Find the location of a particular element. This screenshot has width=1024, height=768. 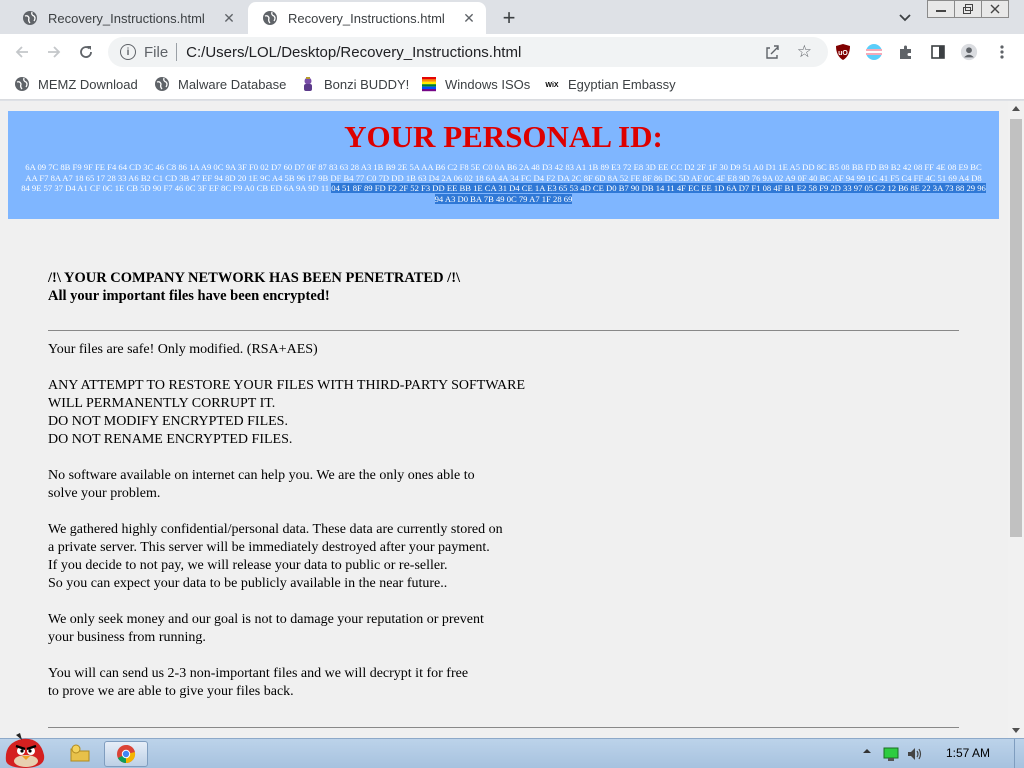

forward-arrow-icon is located at coordinates (54, 52).